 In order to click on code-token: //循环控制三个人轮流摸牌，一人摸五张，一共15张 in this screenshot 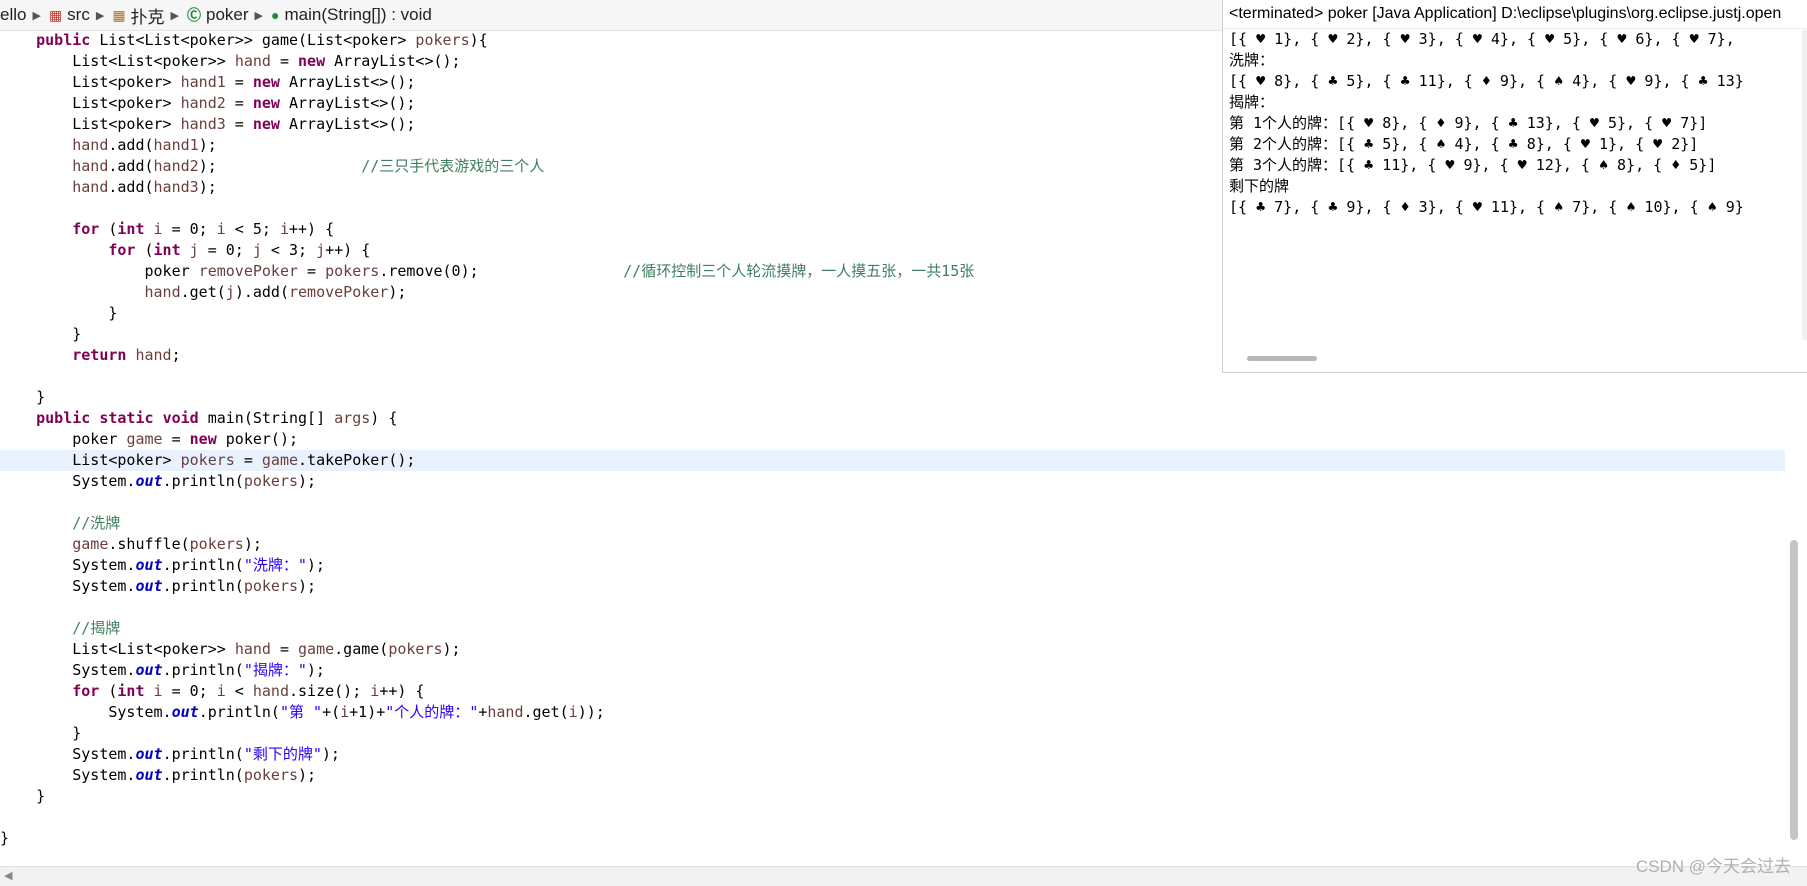, I will do `click(799, 271)`.